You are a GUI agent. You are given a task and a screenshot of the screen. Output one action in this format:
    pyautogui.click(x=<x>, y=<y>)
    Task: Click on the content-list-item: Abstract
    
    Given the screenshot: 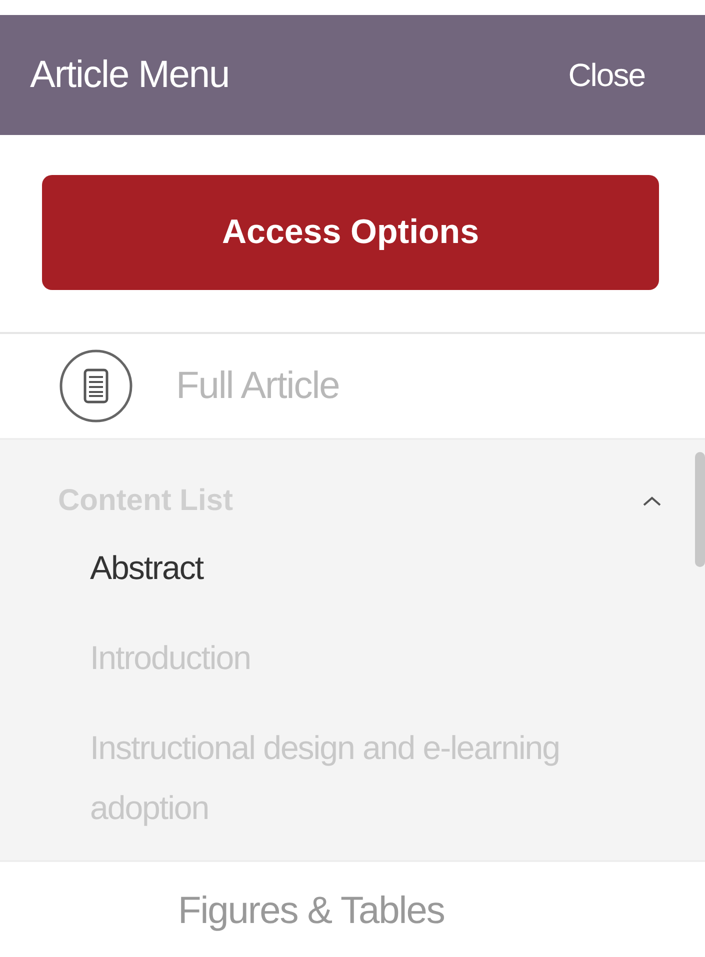 What is the action you would take?
    pyautogui.click(x=361, y=568)
    